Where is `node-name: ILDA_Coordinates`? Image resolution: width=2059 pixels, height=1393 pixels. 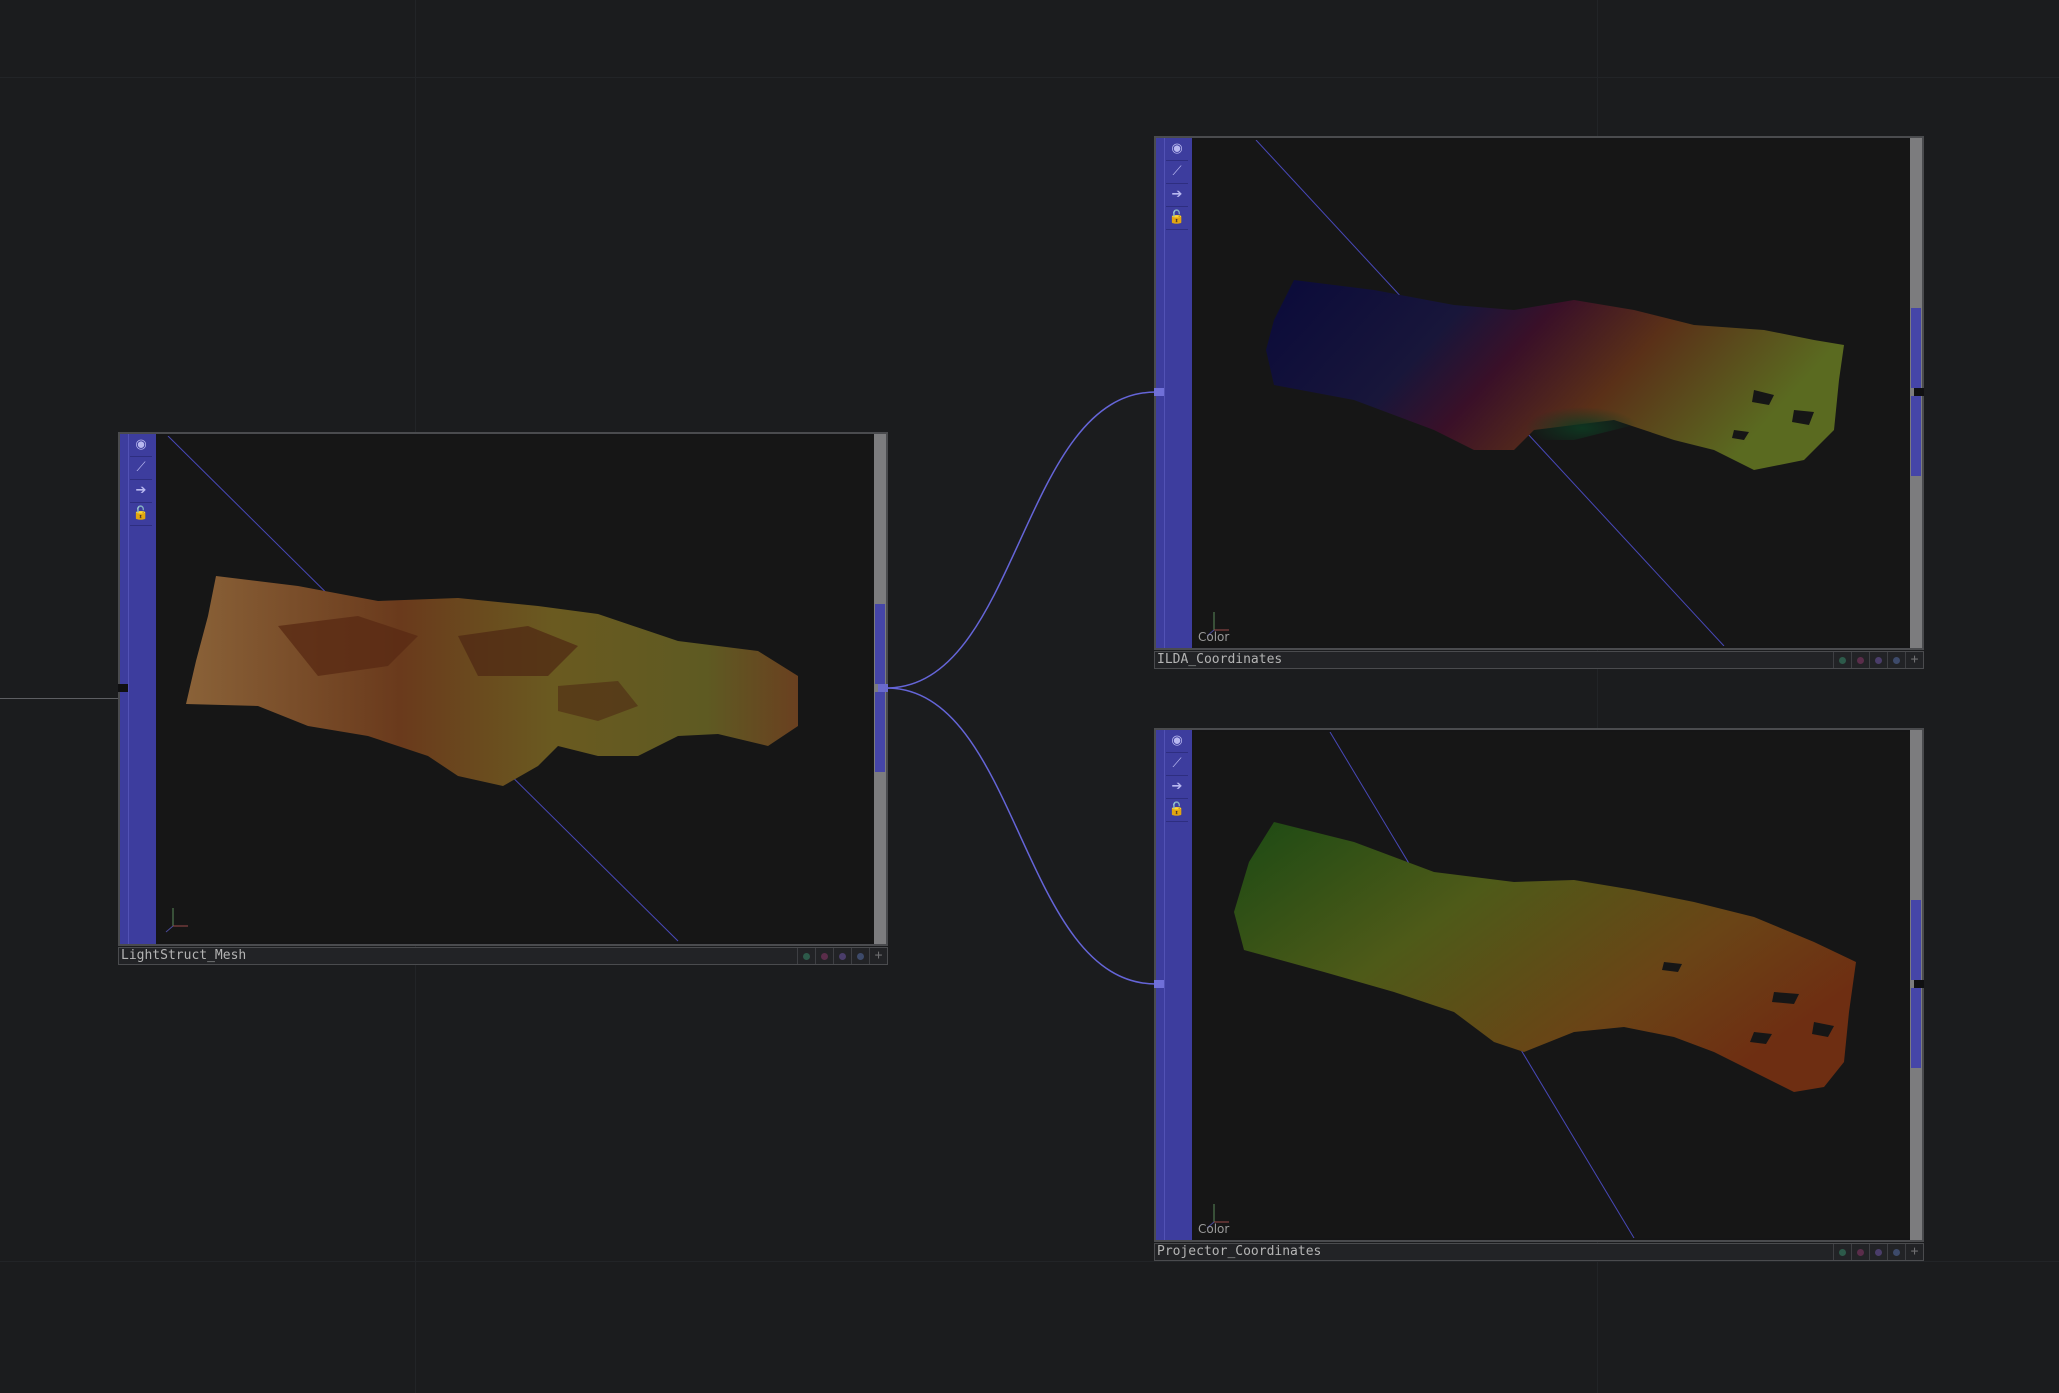
node-name: ILDA_Coordinates is located at coordinates (1220, 659).